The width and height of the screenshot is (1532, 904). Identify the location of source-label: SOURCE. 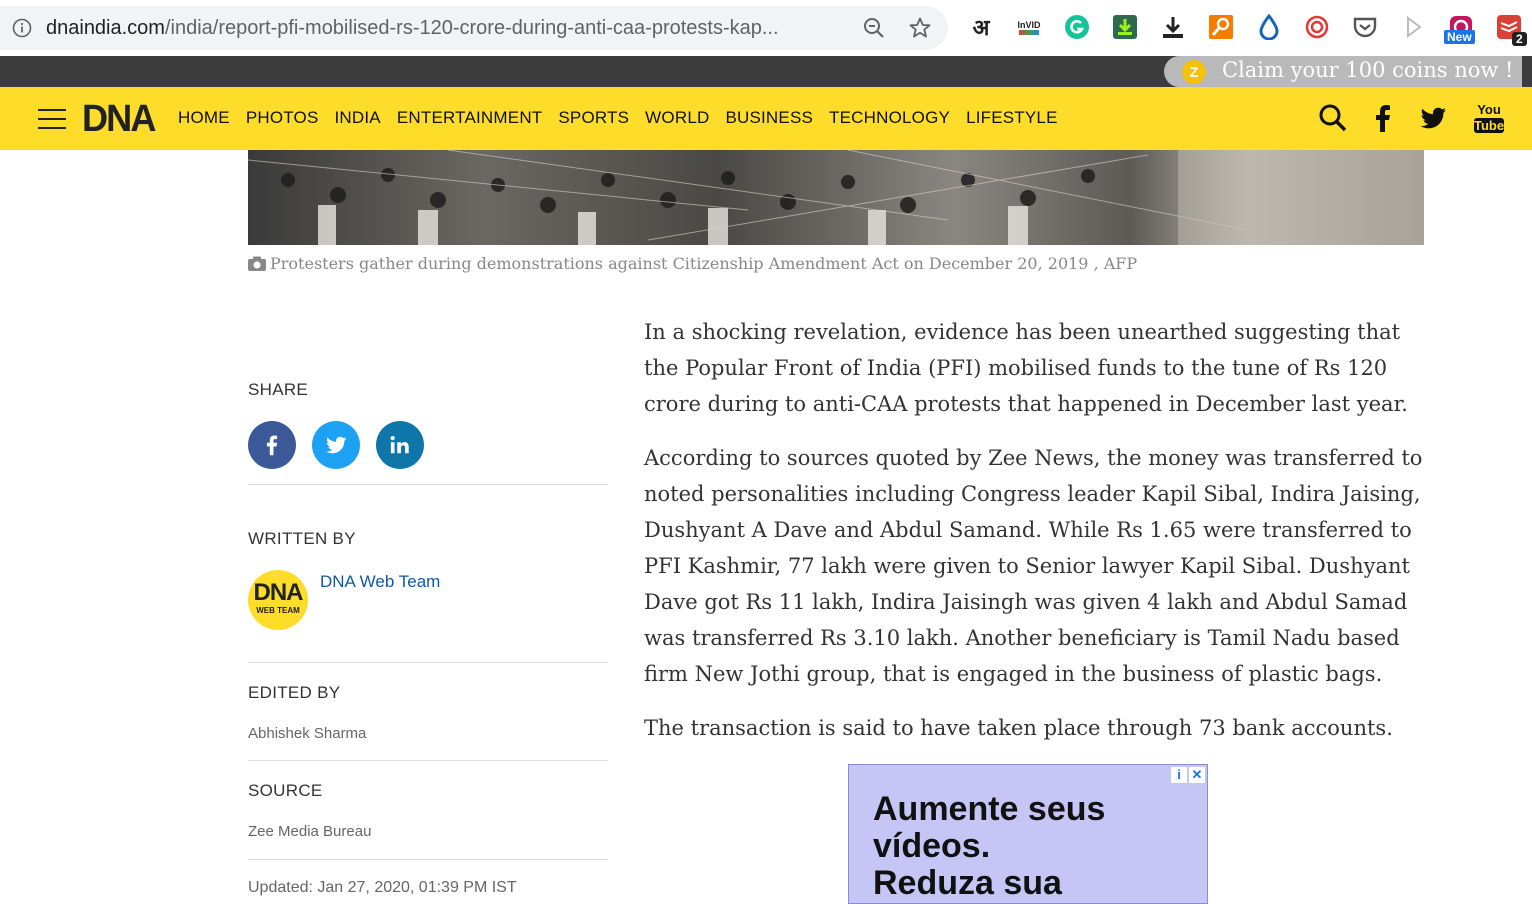
(285, 790).